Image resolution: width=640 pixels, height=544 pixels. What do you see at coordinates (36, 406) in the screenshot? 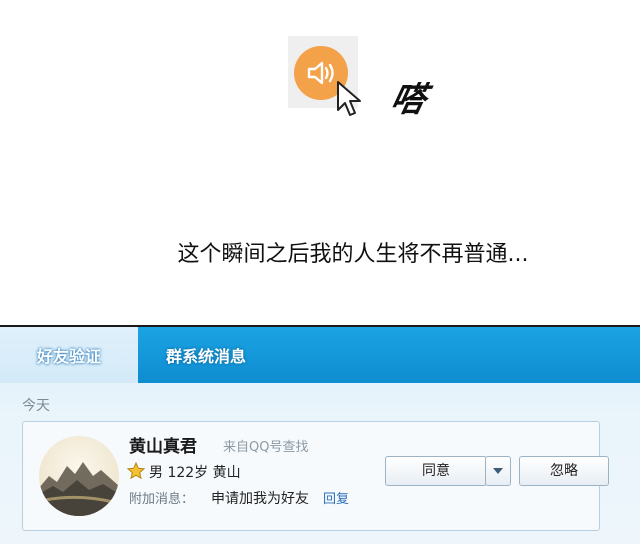
I see `date-section-label: 今天` at bounding box center [36, 406].